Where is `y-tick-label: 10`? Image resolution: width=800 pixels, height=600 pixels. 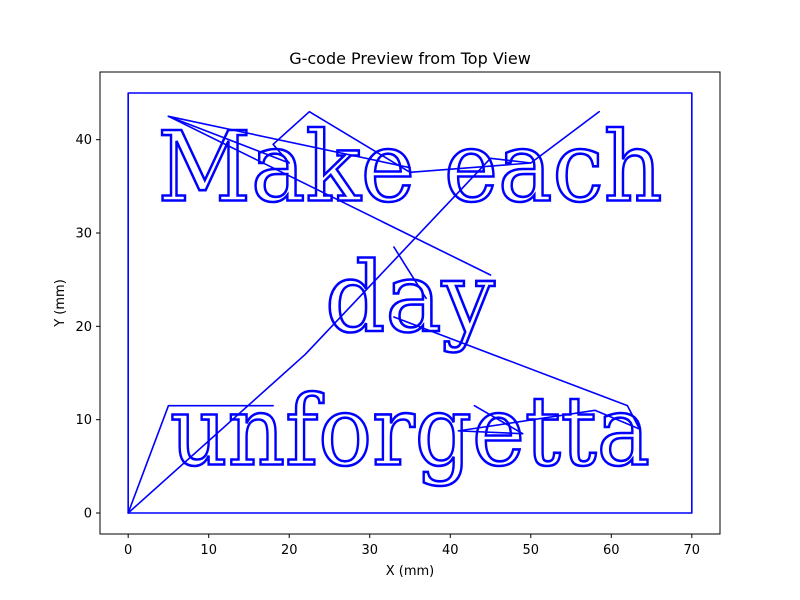
y-tick-label: 10 is located at coordinates (83, 420).